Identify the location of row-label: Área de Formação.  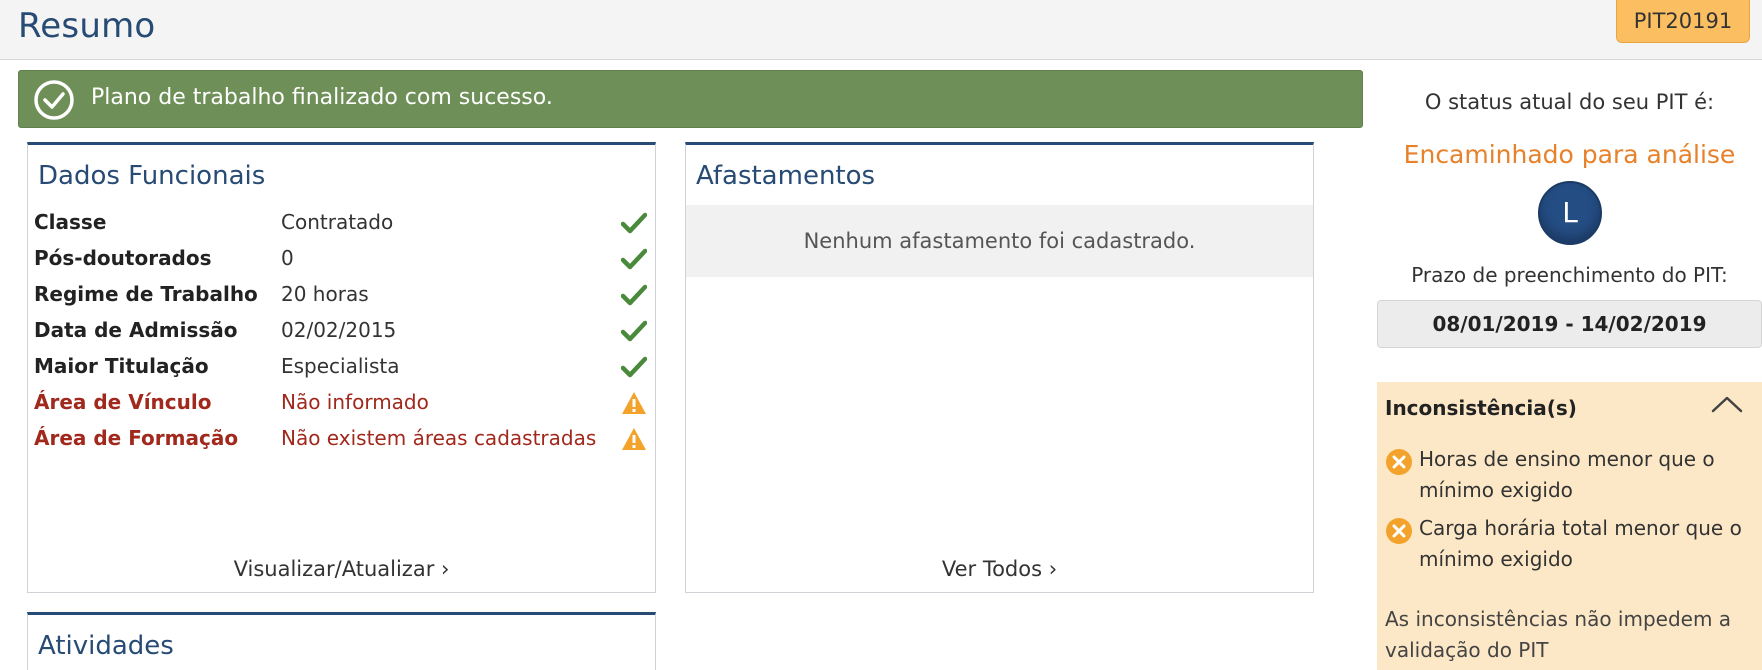
(136, 438).